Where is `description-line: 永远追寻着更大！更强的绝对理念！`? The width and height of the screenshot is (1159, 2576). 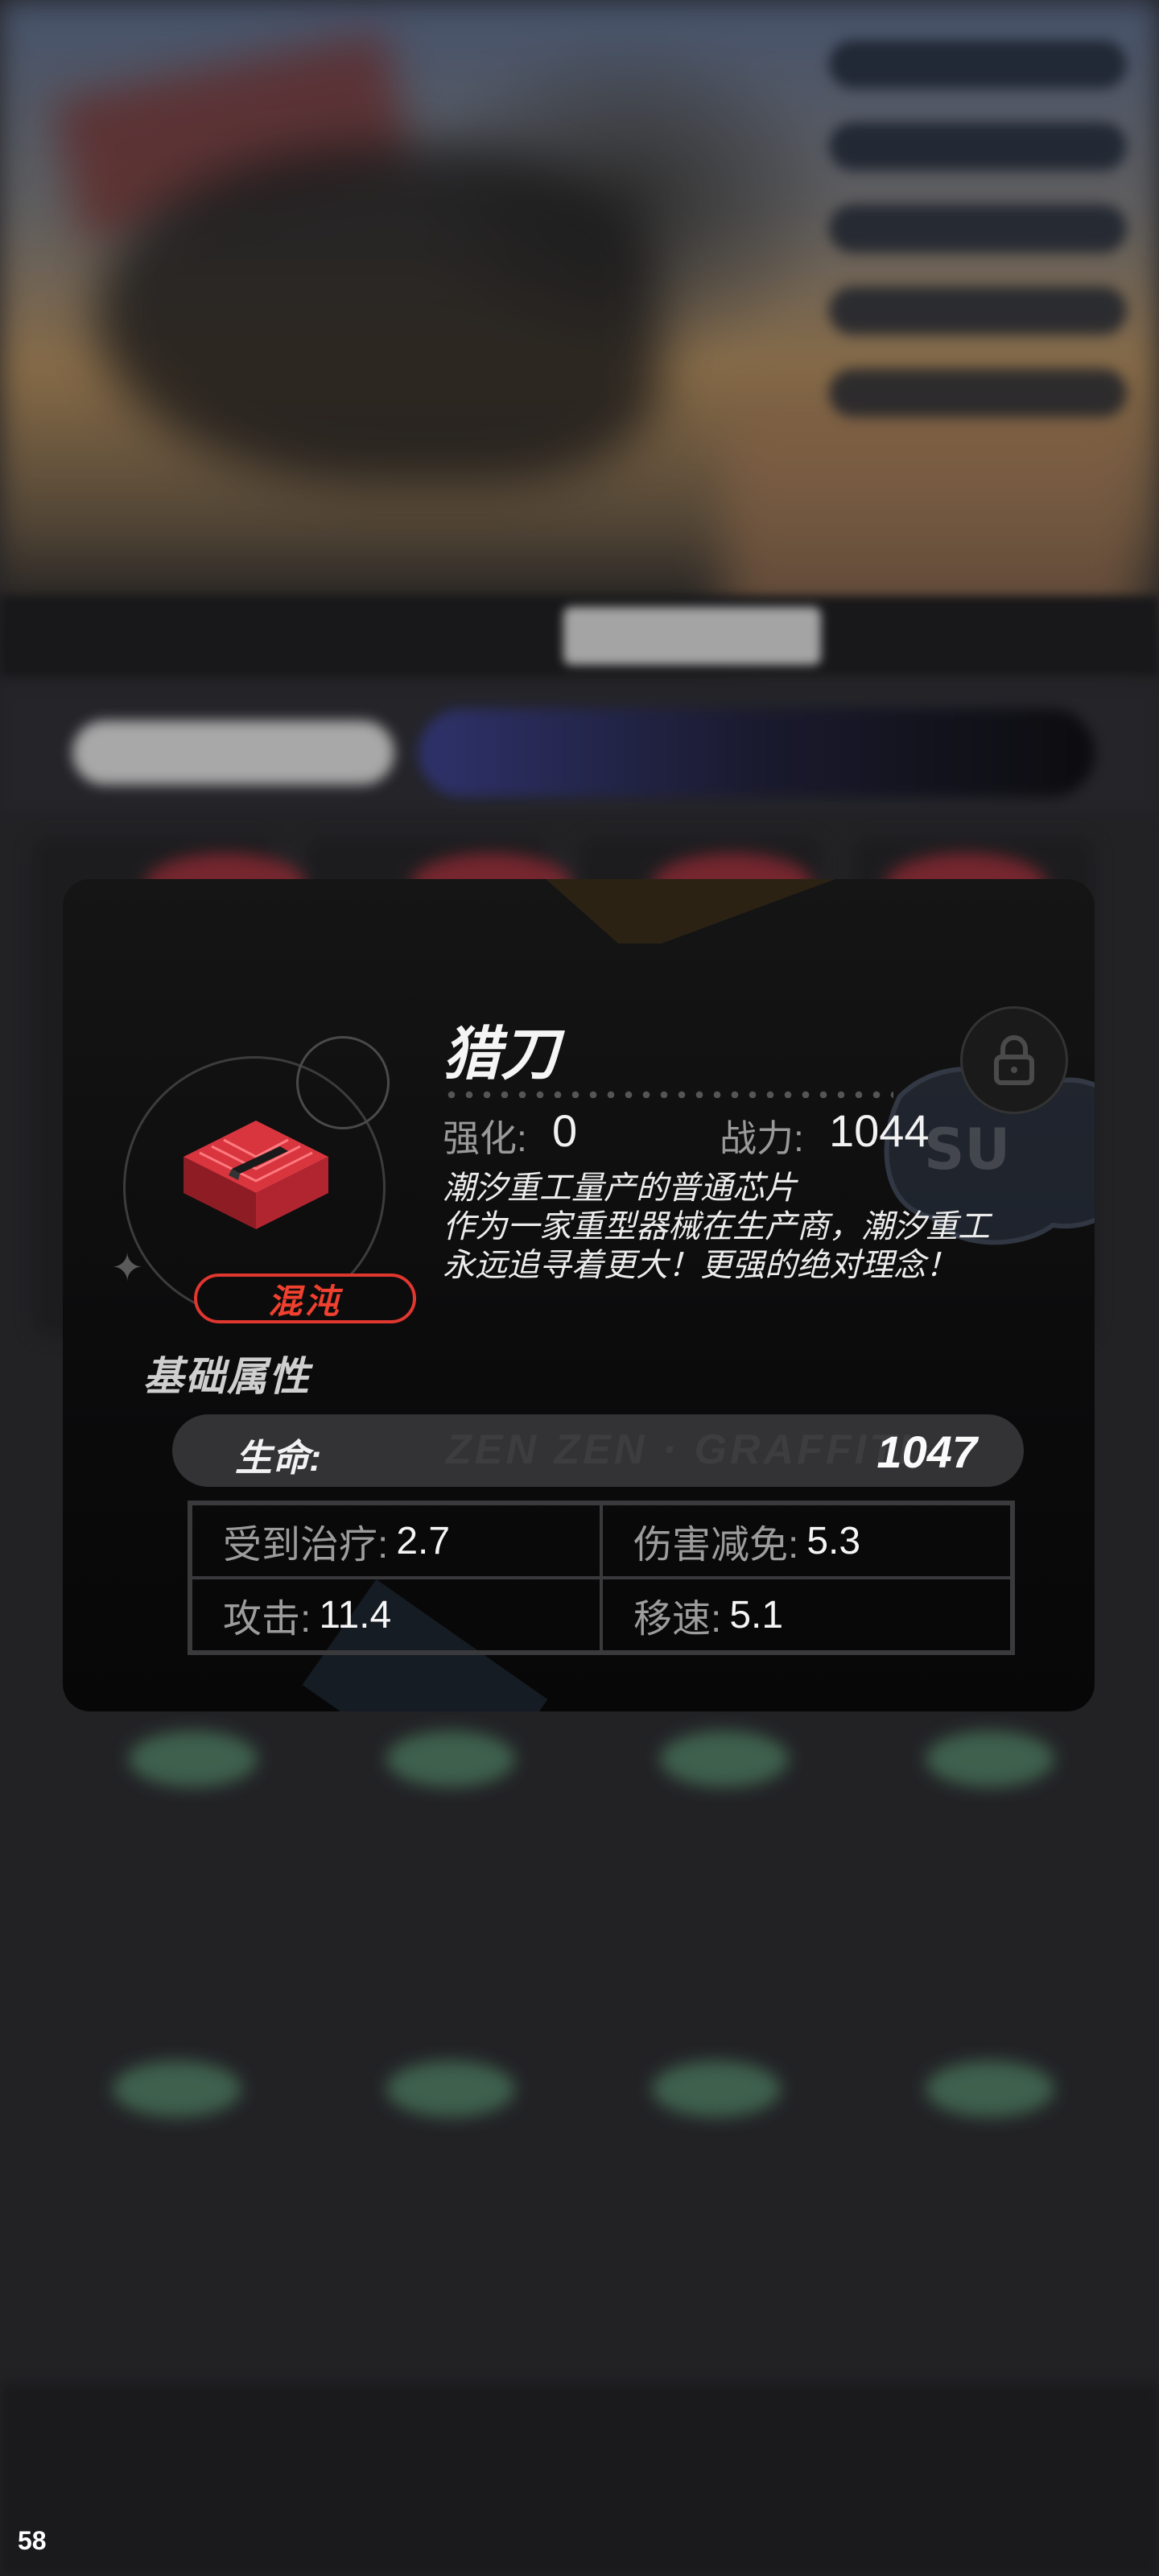 description-line: 永远追寻着更大！更强的绝对理念！ is located at coordinates (700, 1265).